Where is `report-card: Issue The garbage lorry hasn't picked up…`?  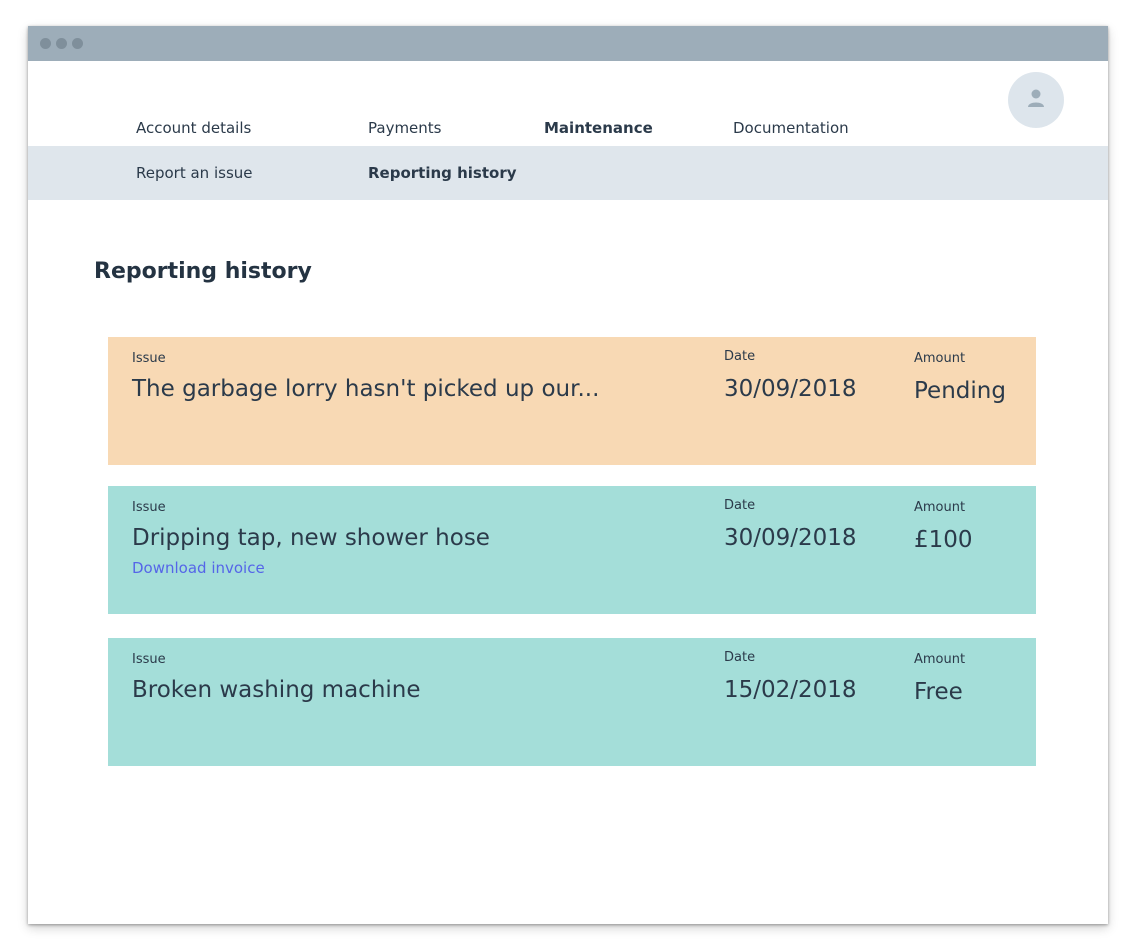 report-card: Issue The garbage lorry hasn't picked up… is located at coordinates (572, 401).